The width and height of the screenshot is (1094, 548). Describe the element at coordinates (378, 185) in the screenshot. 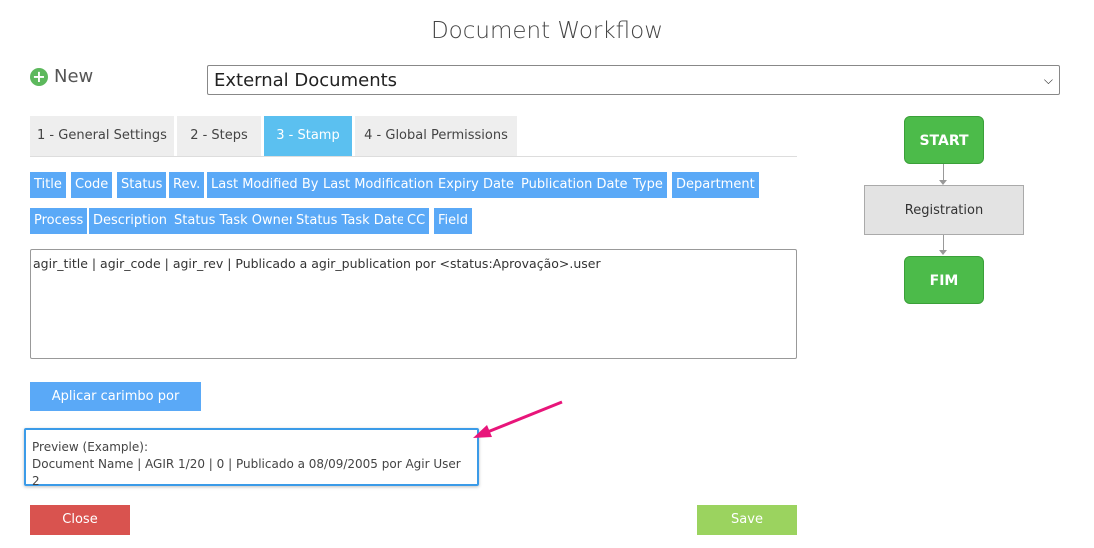

I see `tag-last-modification: Last Modification` at that location.